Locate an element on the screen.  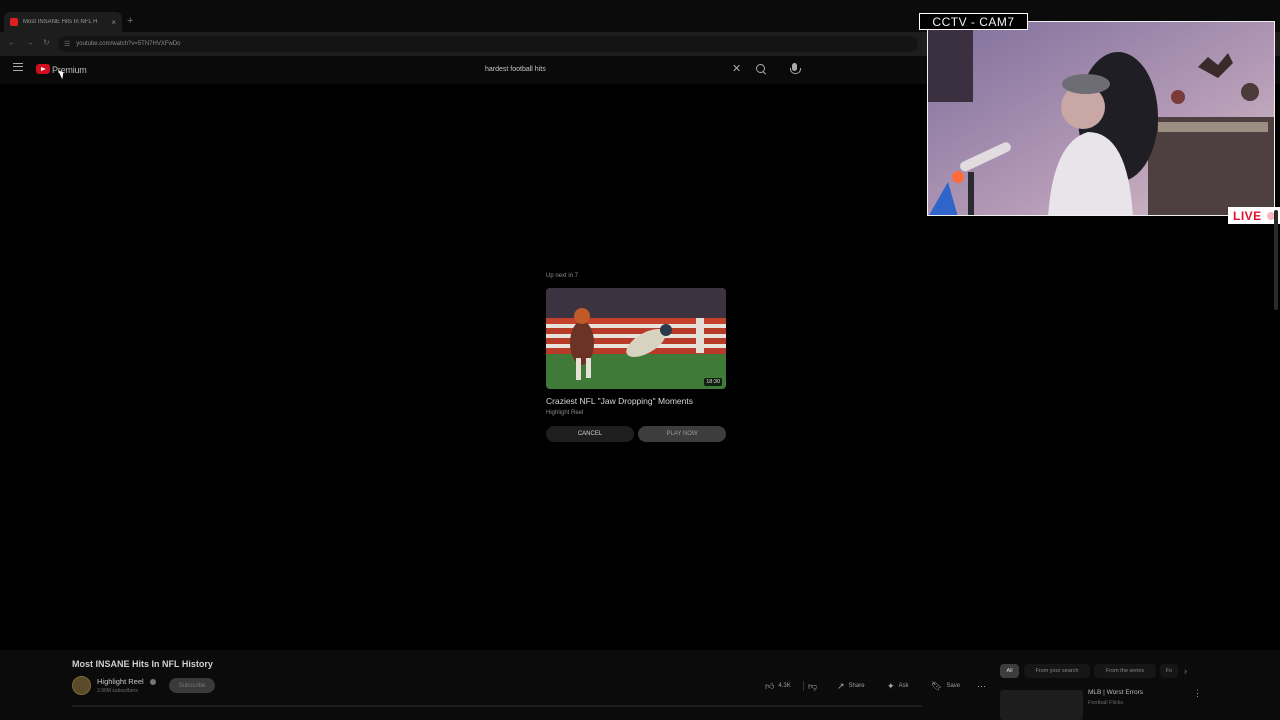
verified-check-icon is located at coordinates (153, 682).